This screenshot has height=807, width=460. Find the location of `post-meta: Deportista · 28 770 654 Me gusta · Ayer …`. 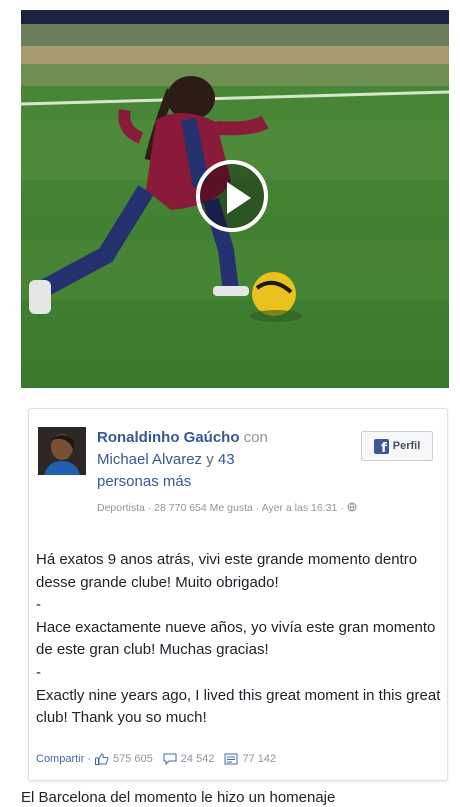

post-meta: Deportista · 28 770 654 Me gusta · Ayer … is located at coordinates (227, 508).